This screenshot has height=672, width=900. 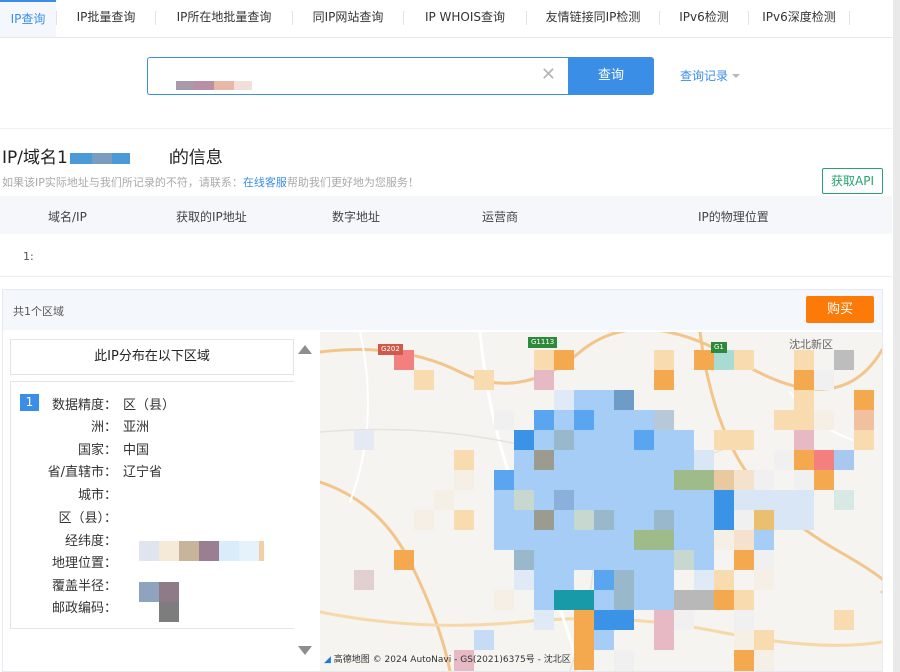 What do you see at coordinates (710, 75) in the screenshot?
I see `query-history-dropdown: 查询记录` at bounding box center [710, 75].